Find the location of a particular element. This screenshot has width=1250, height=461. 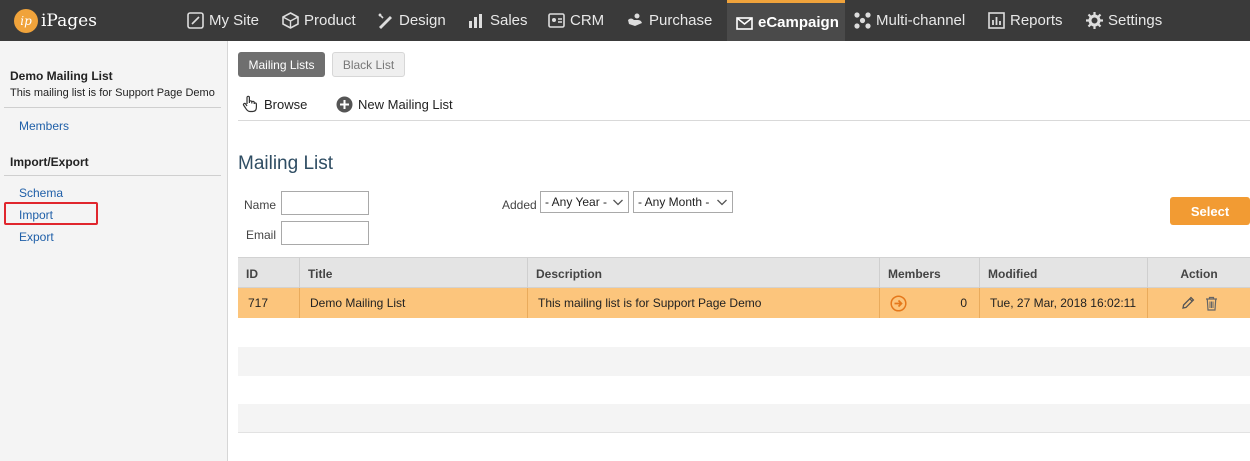

cell-members: 0 is located at coordinates (929, 303).